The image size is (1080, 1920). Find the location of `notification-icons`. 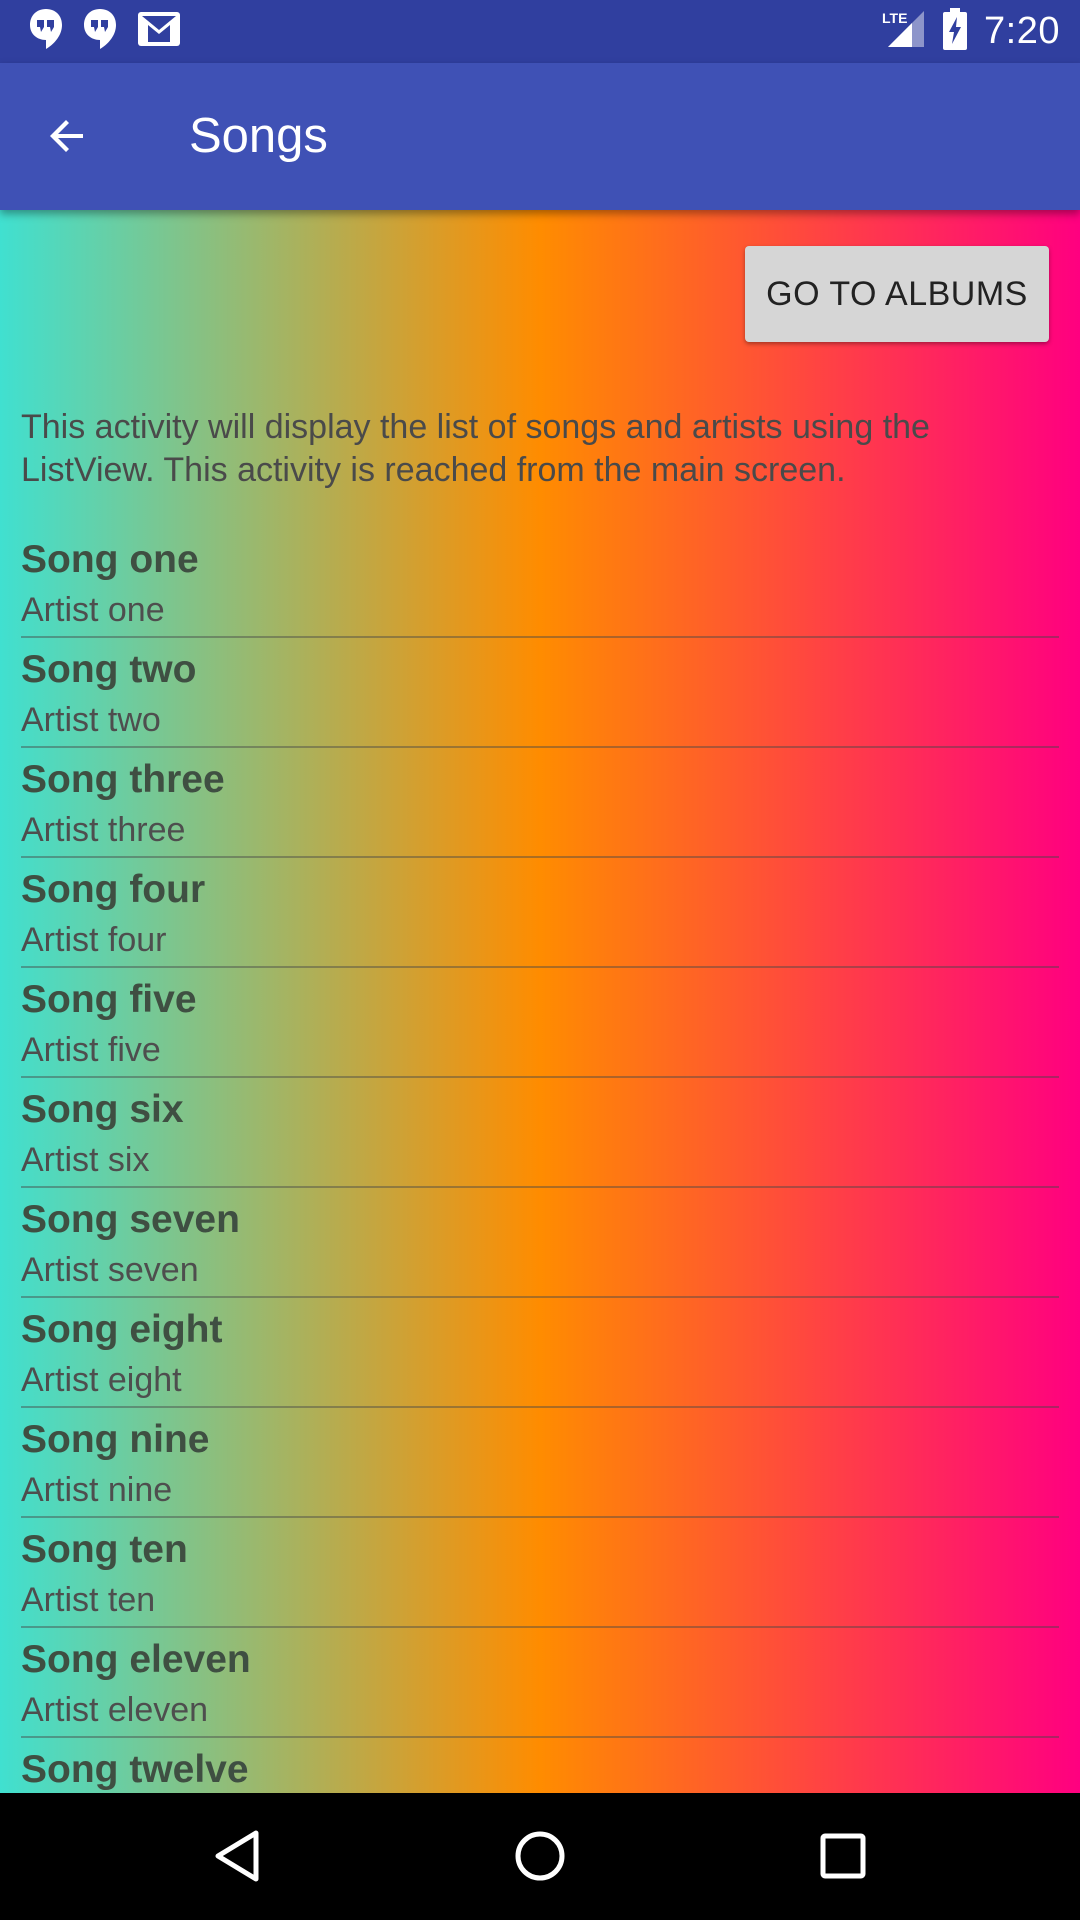

notification-icons is located at coordinates (105, 31).